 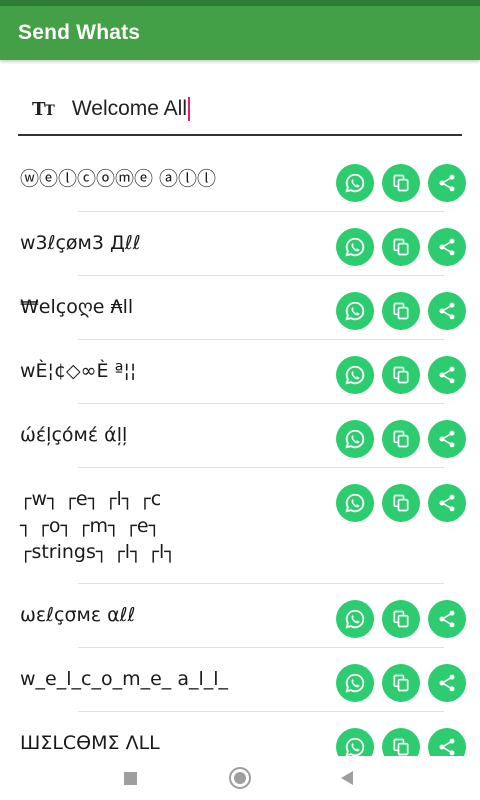 I want to click on system-nav-bar, so click(x=240, y=778).